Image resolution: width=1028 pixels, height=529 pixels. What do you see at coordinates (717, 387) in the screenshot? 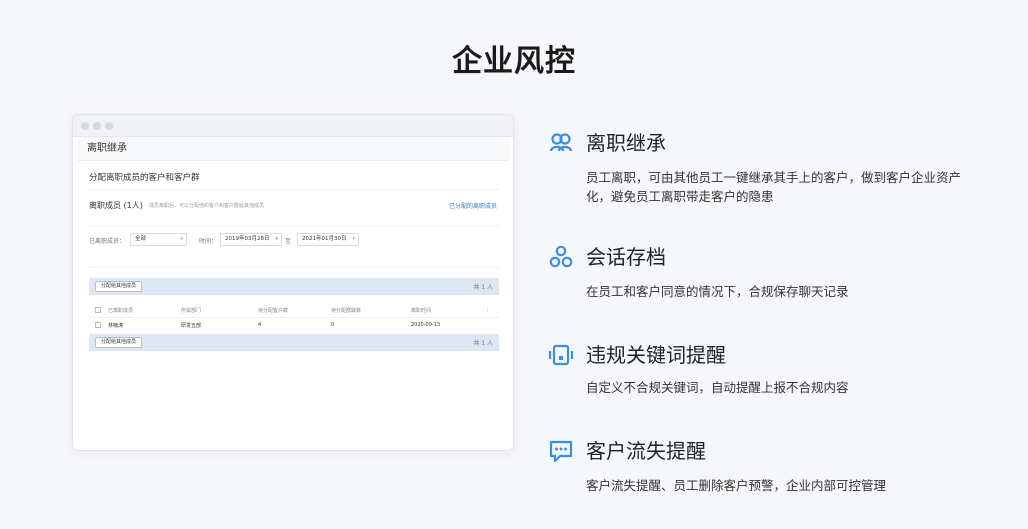
I see `feature-description: 自定义不合规关键词，自动提醒上报不合规内容` at bounding box center [717, 387].